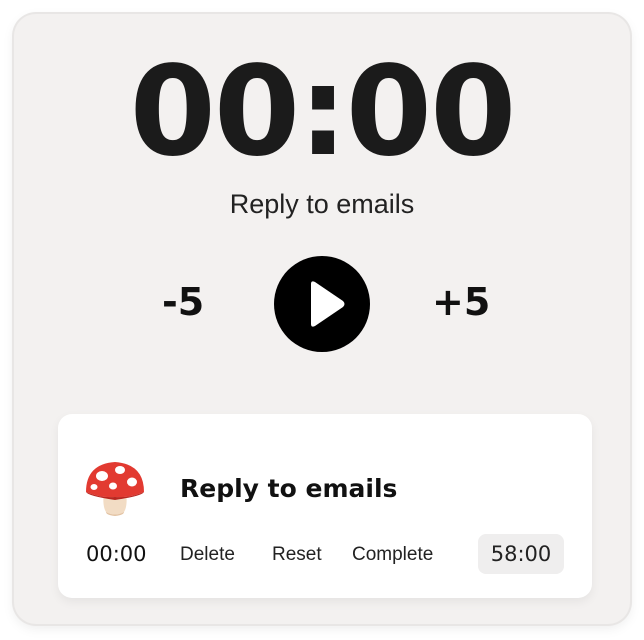  What do you see at coordinates (392, 555) in the screenshot?
I see `complete-button: Complete` at bounding box center [392, 555].